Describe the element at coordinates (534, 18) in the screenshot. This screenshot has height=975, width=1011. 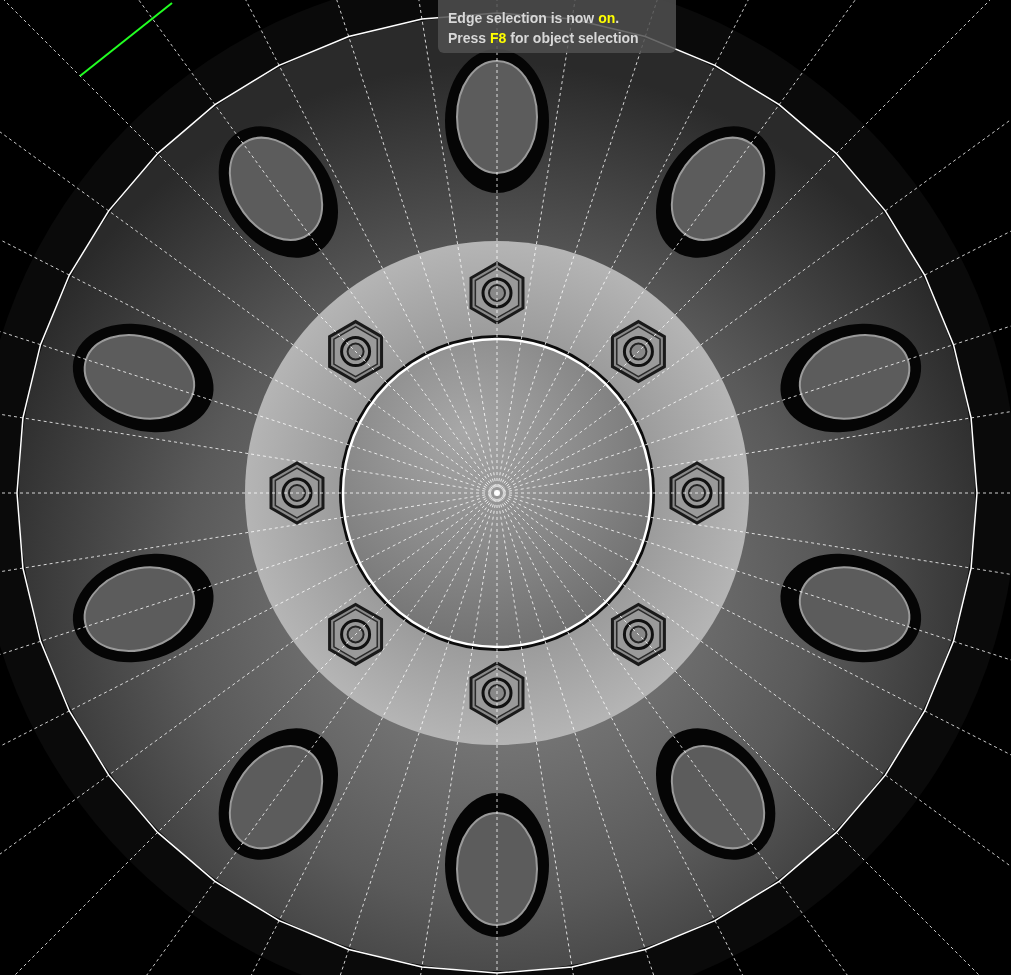
I see `notification-text: Edge selection is now on.` at that location.